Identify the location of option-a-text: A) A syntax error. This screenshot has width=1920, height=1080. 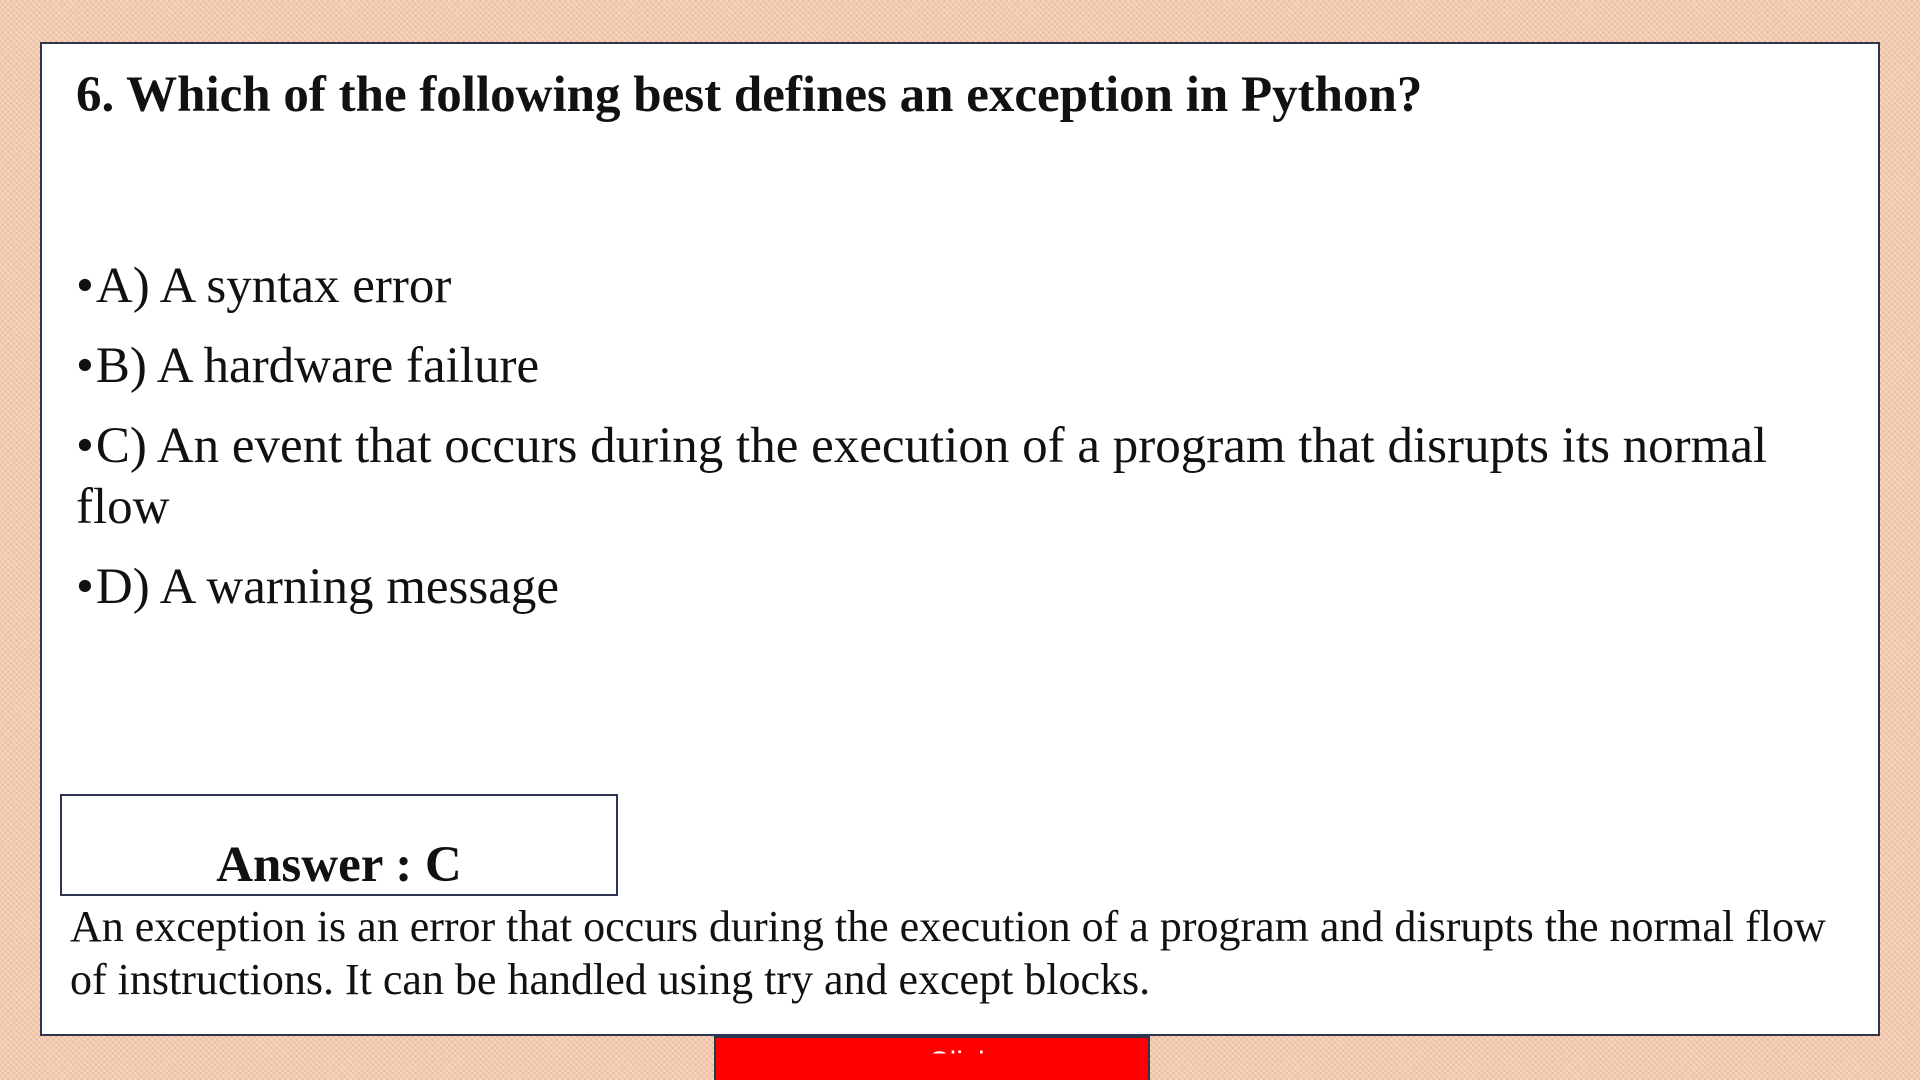
(273, 286).